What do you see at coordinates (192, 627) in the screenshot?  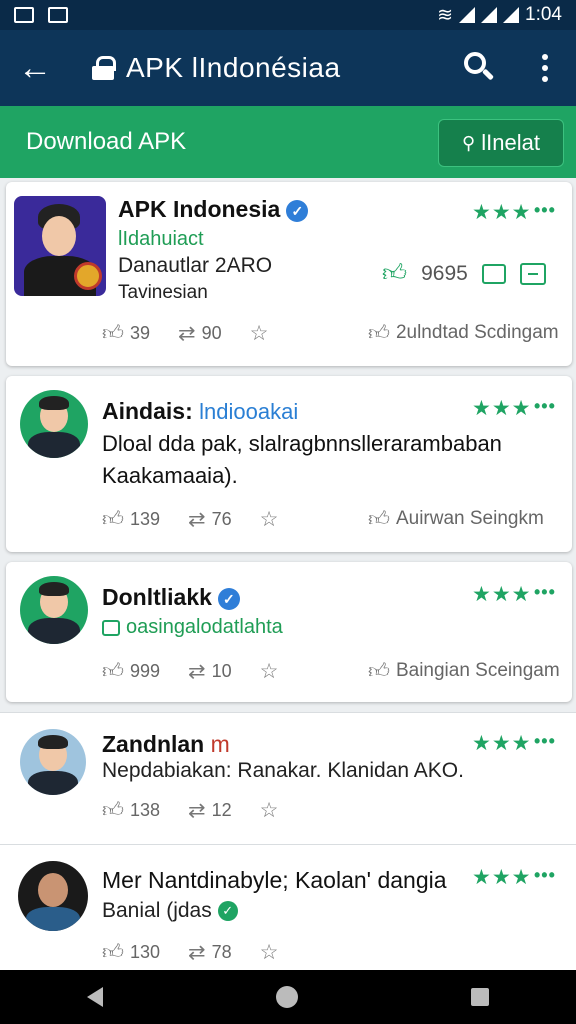 I see `post-subtitle: oasingalodatlahta` at bounding box center [192, 627].